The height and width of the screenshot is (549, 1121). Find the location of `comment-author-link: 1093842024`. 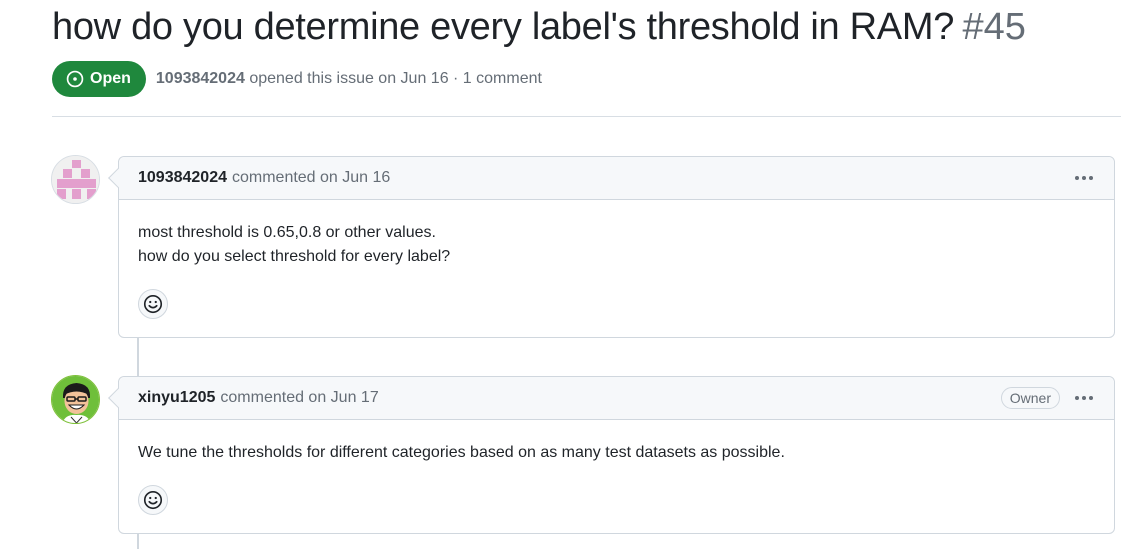

comment-author-link: 1093842024 is located at coordinates (182, 178).